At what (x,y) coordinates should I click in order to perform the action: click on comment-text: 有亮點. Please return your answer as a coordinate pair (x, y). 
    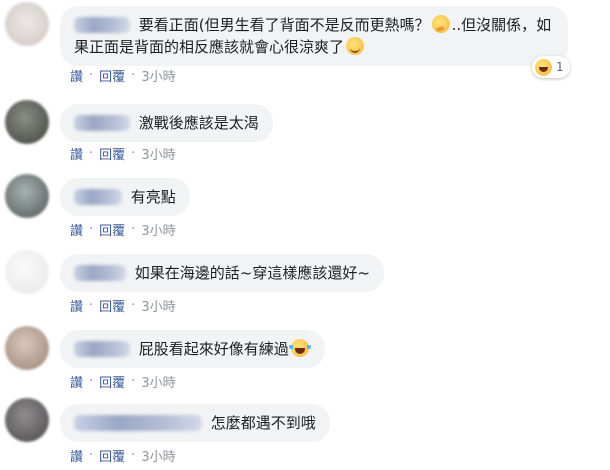
    Looking at the image, I should click on (153, 197).